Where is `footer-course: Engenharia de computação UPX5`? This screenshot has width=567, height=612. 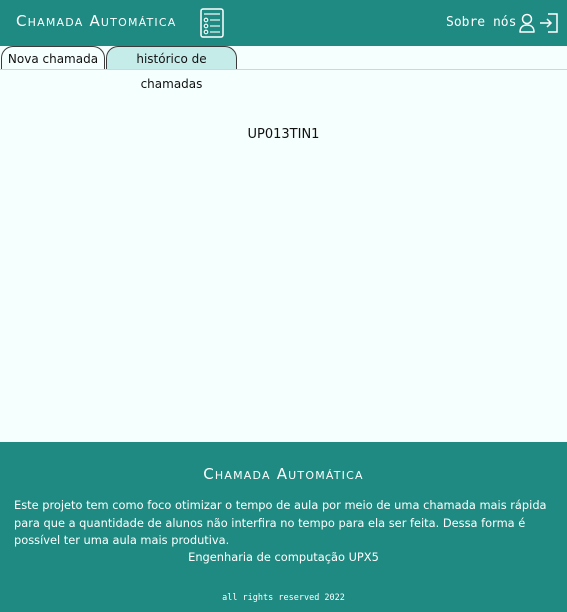
footer-course: Engenharia de computação UPX5 is located at coordinates (283, 557).